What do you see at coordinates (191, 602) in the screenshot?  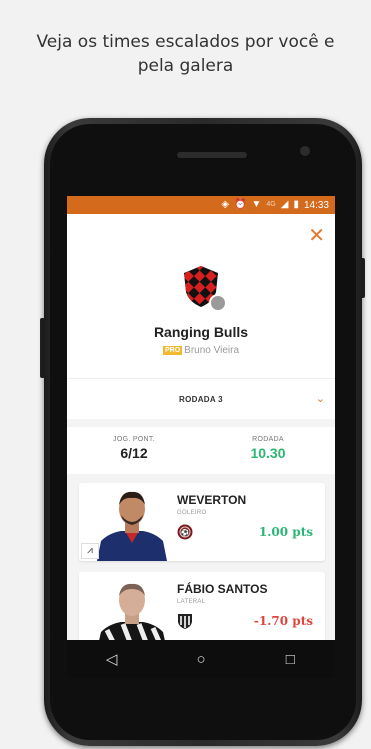 I see `player-position: LATERAL` at bounding box center [191, 602].